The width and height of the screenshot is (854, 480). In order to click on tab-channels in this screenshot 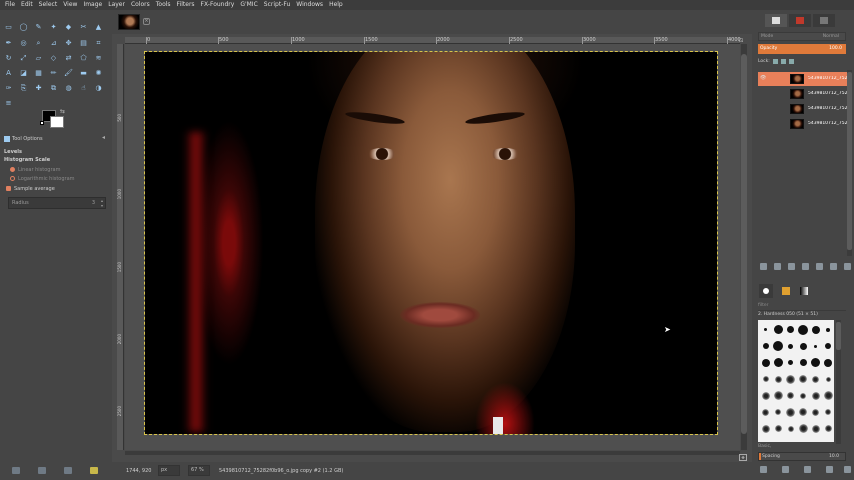, I will do `click(800, 20)`.